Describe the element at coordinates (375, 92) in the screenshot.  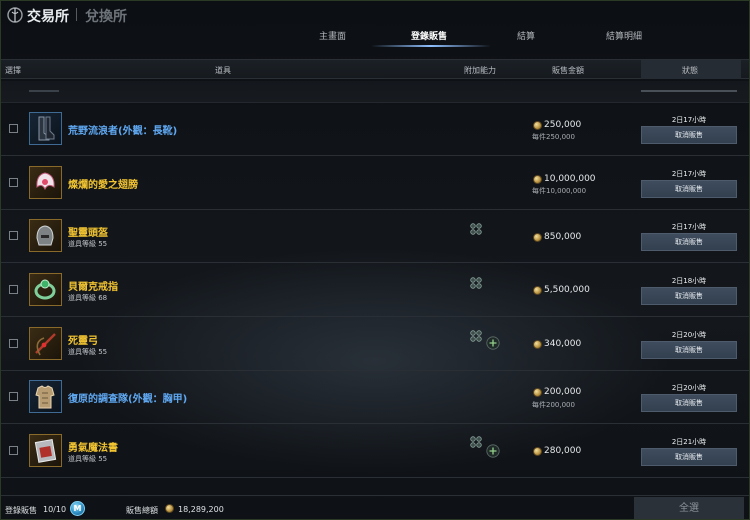
I see `table-top-divider` at that location.